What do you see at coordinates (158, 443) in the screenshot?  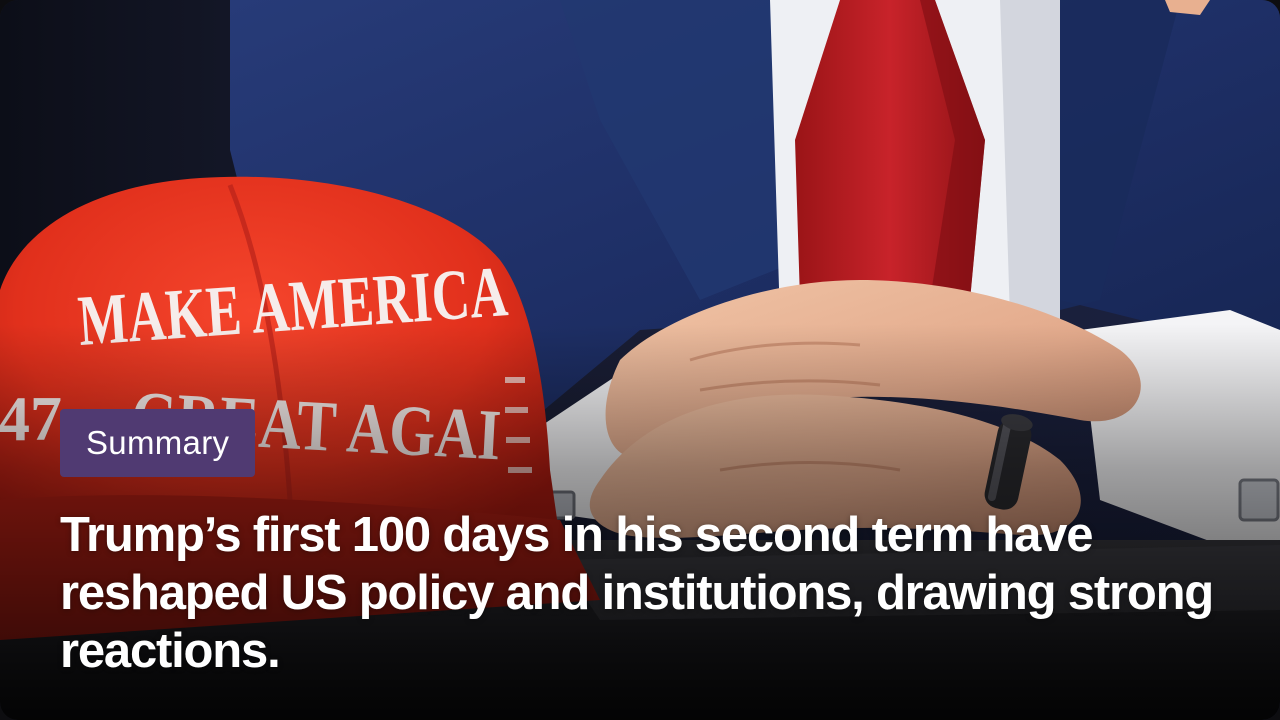 I see `summary-badge: Summary` at bounding box center [158, 443].